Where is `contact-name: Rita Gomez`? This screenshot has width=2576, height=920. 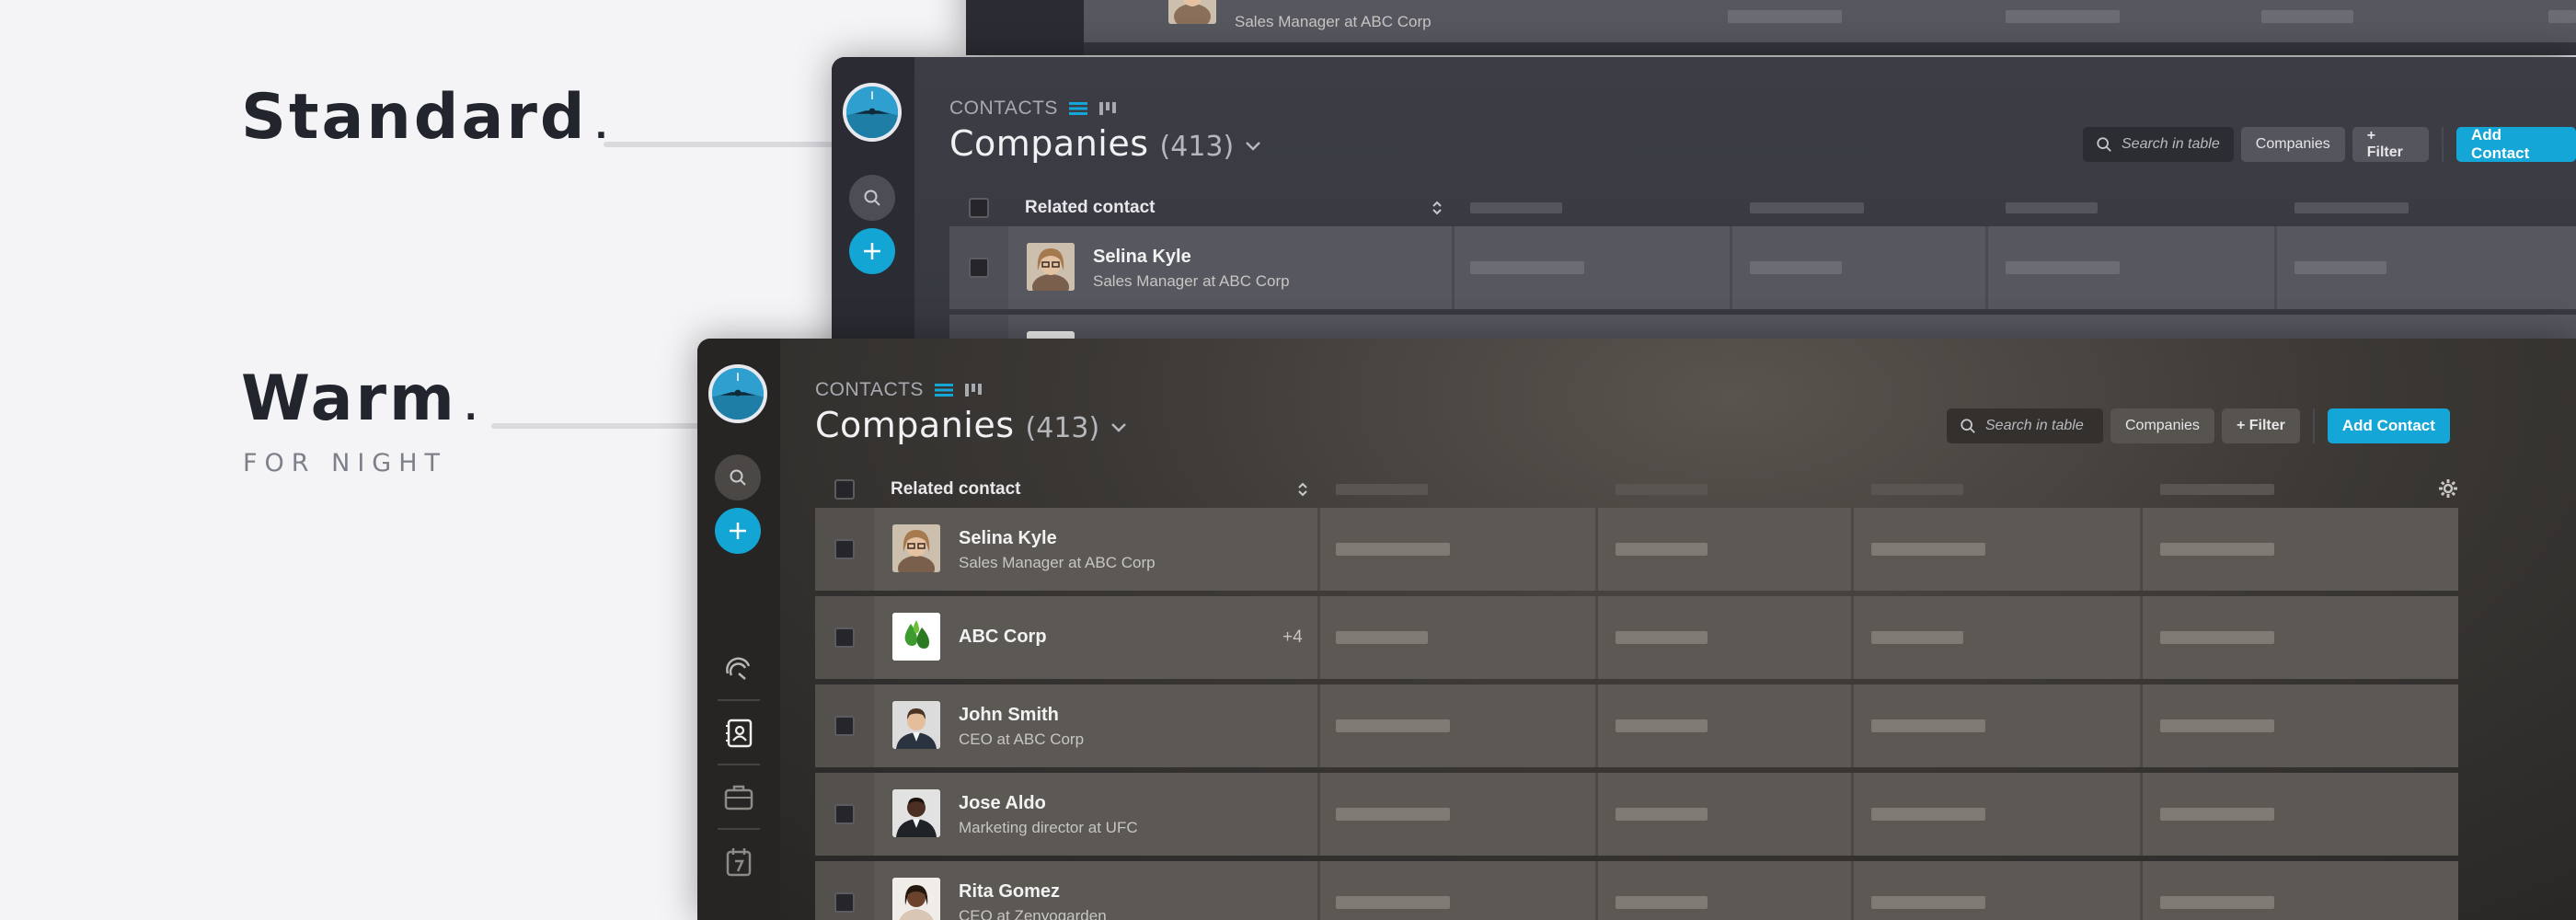
contact-name: Rita Gomez is located at coordinates (1009, 892).